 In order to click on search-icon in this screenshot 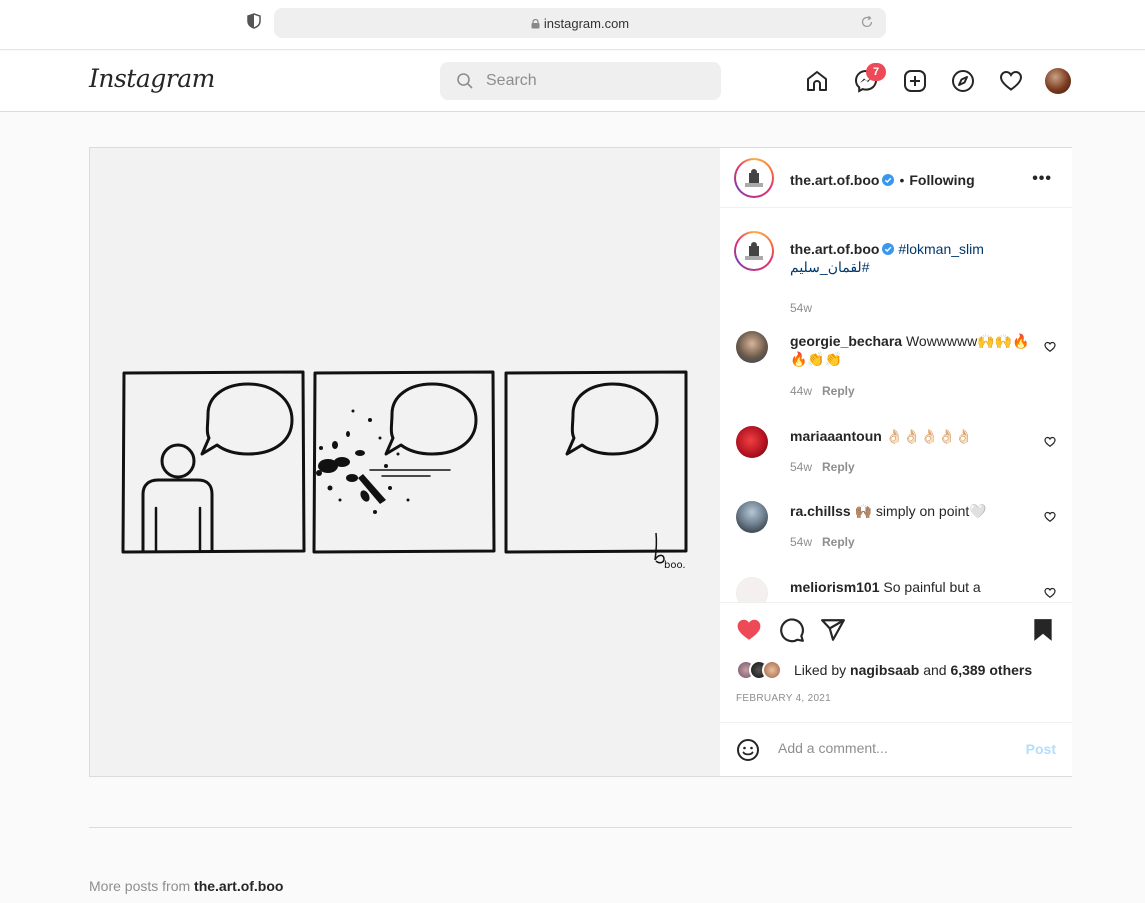, I will do `click(465, 81)`.